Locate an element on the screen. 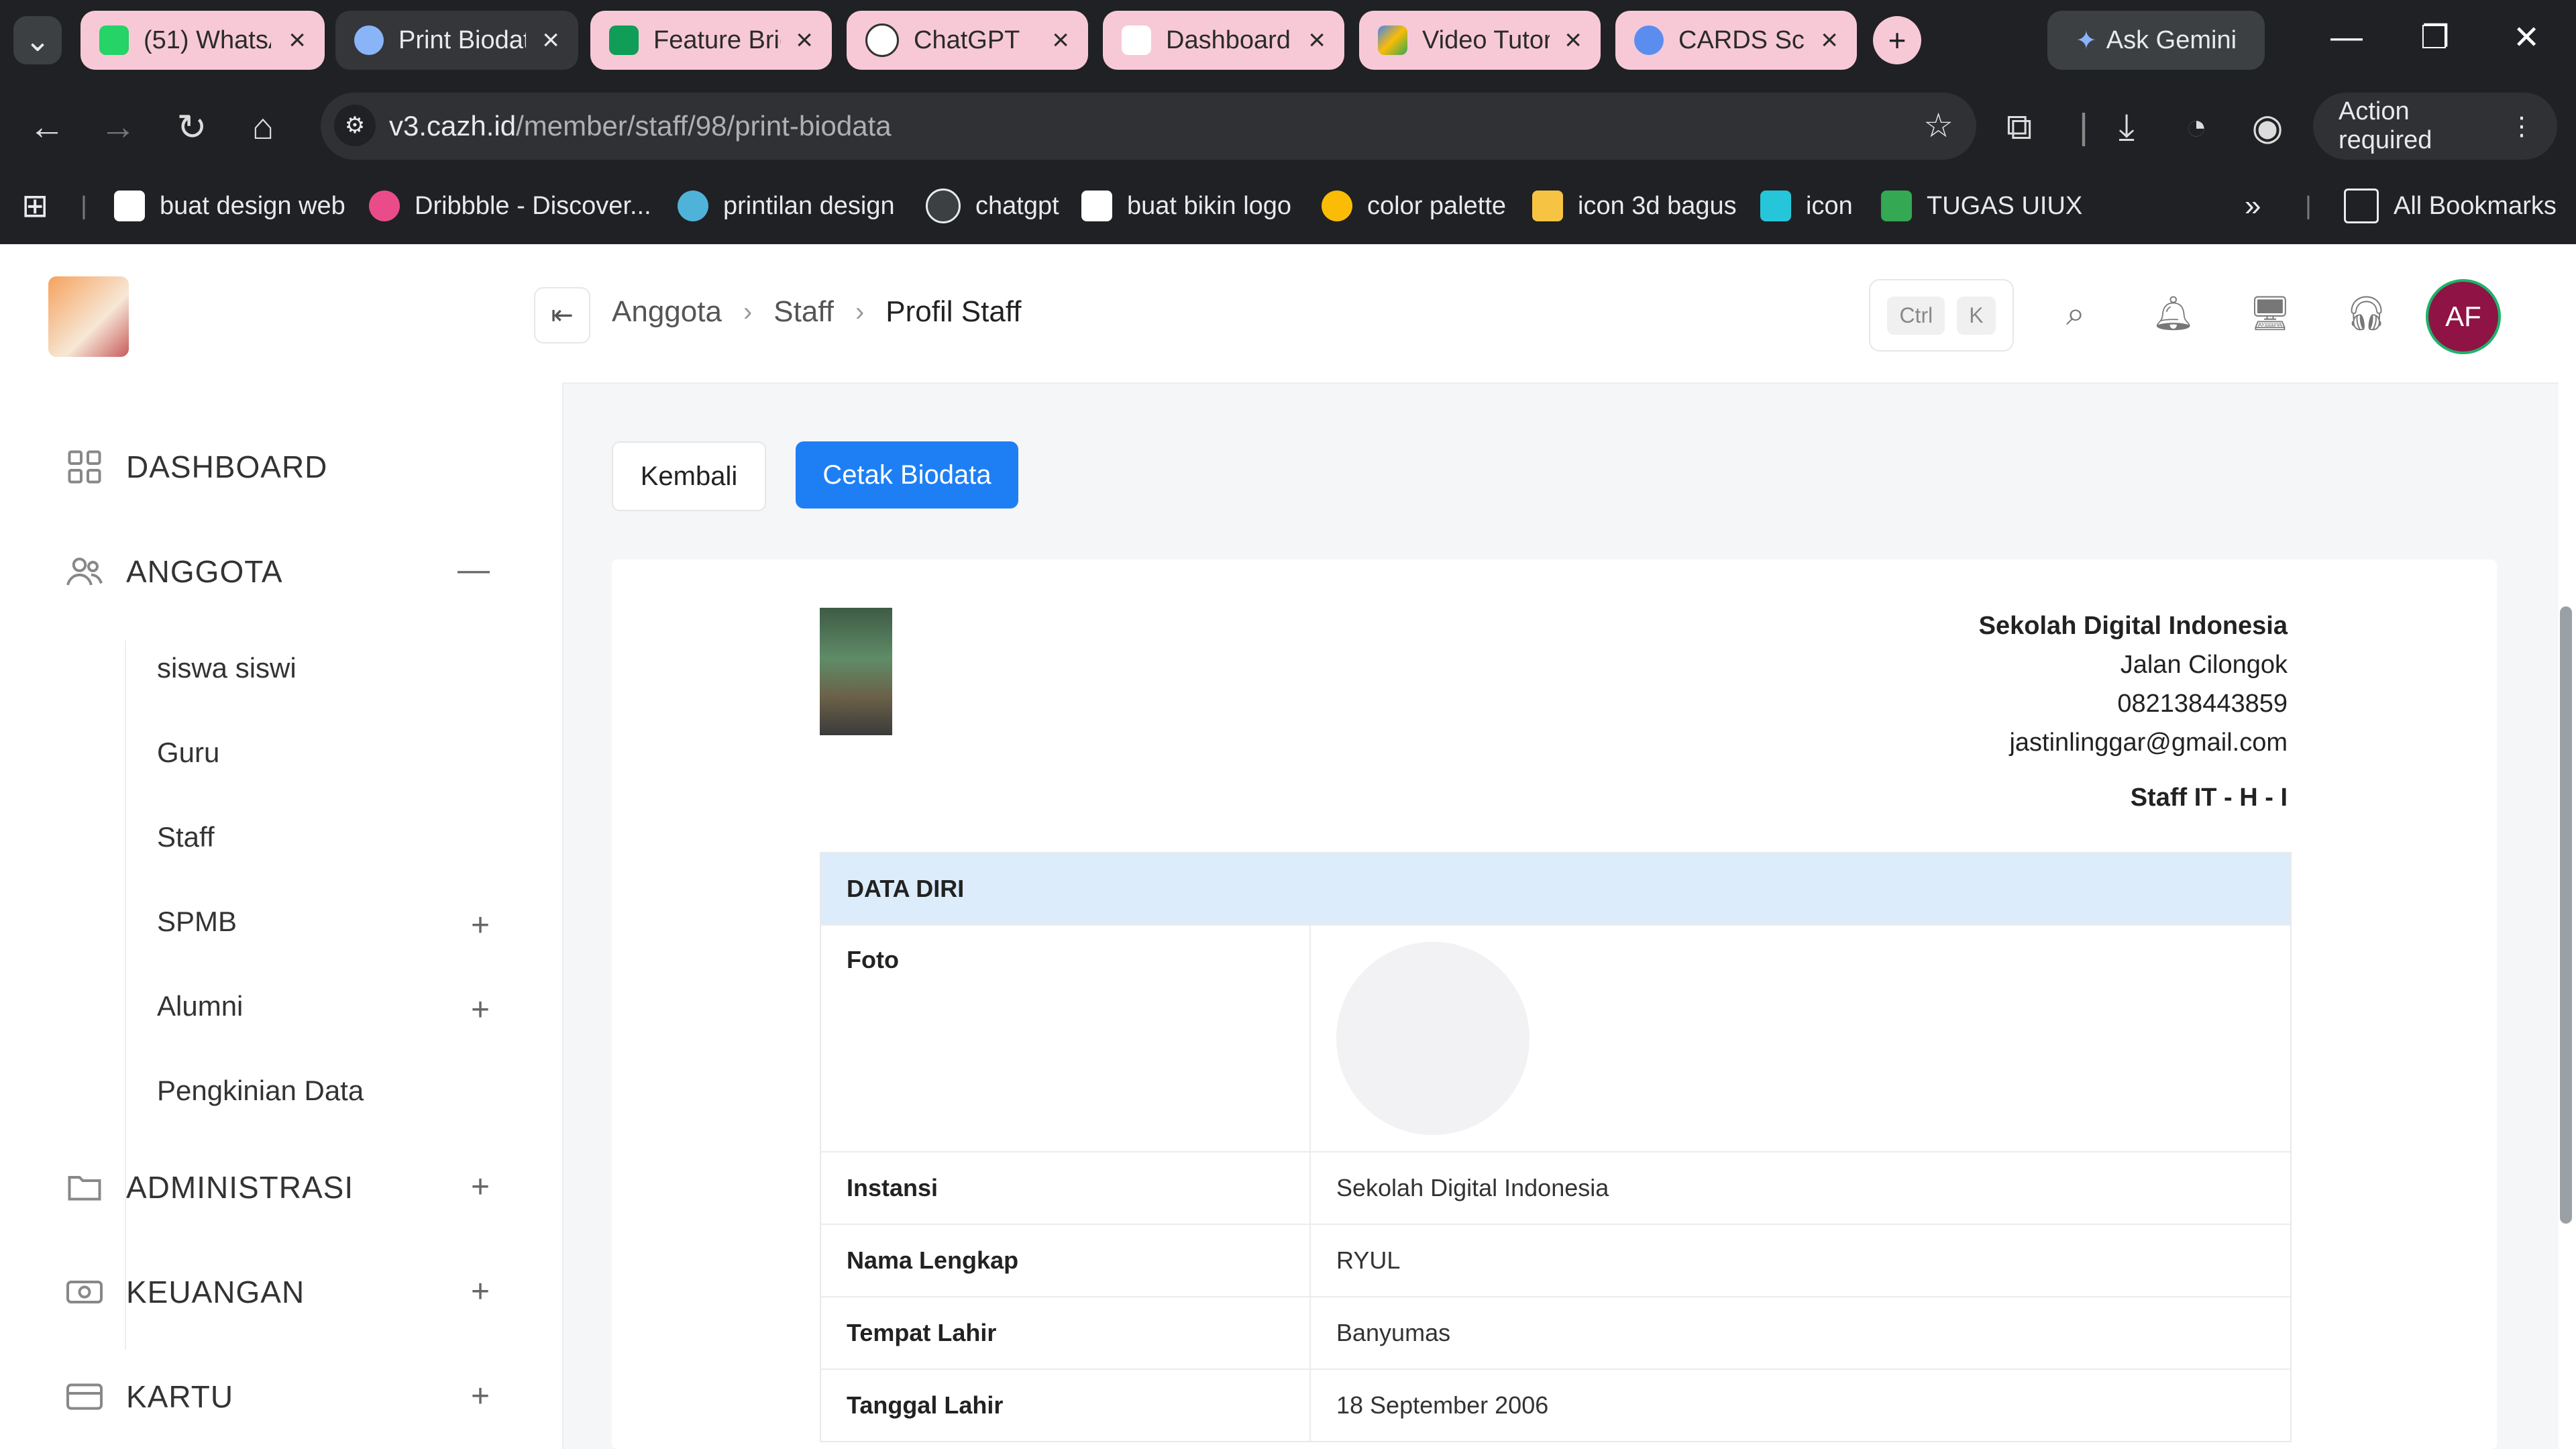  sub-siswa: siswa siswi is located at coordinates (227, 668).